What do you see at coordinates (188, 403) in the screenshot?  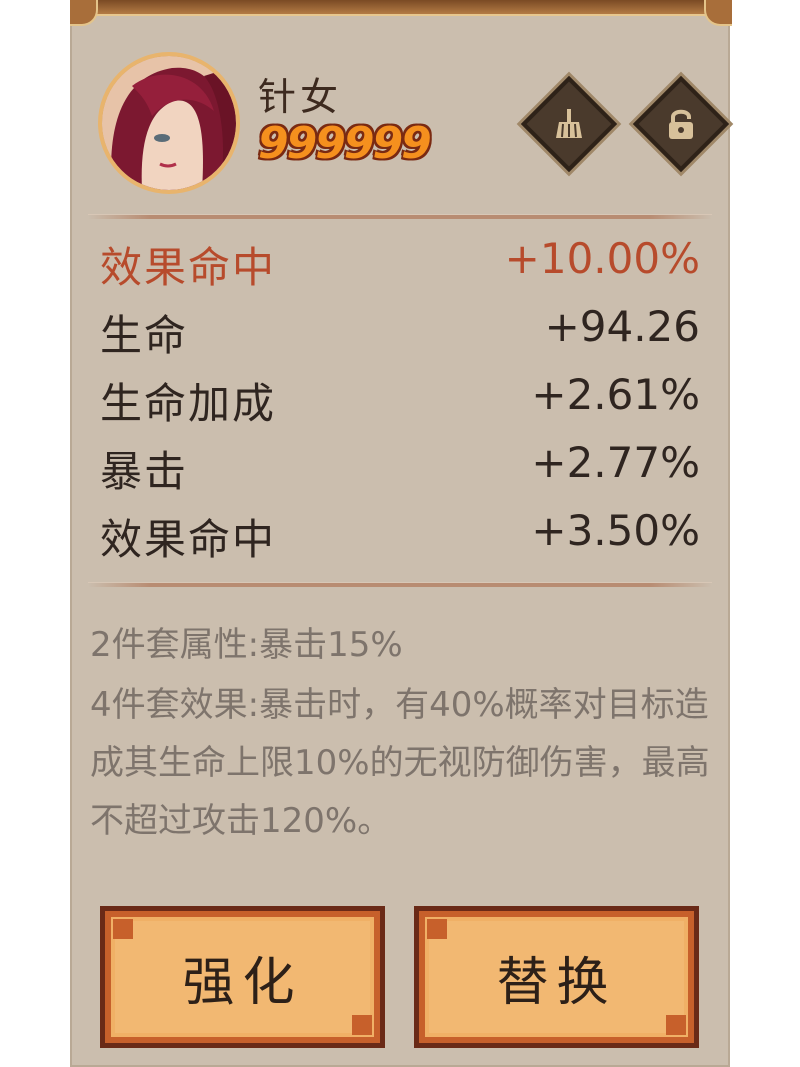 I see `sub-stat-label: 生命加成` at bounding box center [188, 403].